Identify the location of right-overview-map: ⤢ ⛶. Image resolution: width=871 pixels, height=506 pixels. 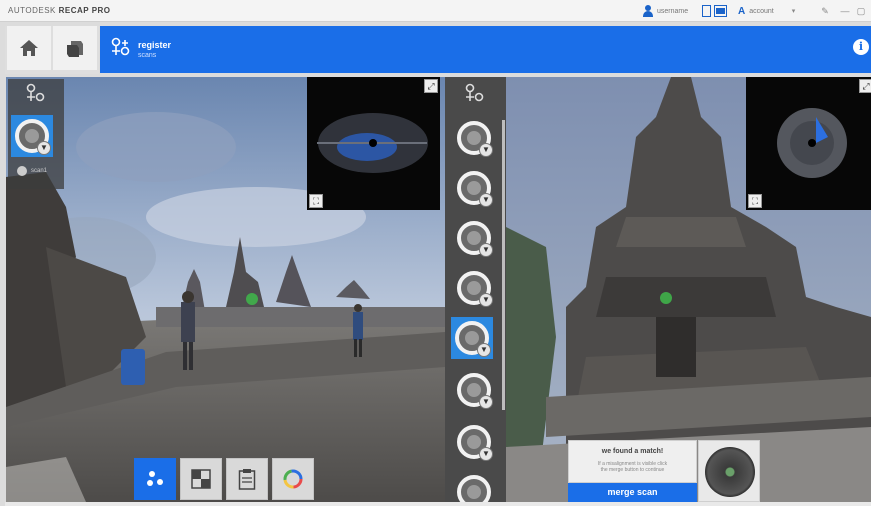
(808, 143).